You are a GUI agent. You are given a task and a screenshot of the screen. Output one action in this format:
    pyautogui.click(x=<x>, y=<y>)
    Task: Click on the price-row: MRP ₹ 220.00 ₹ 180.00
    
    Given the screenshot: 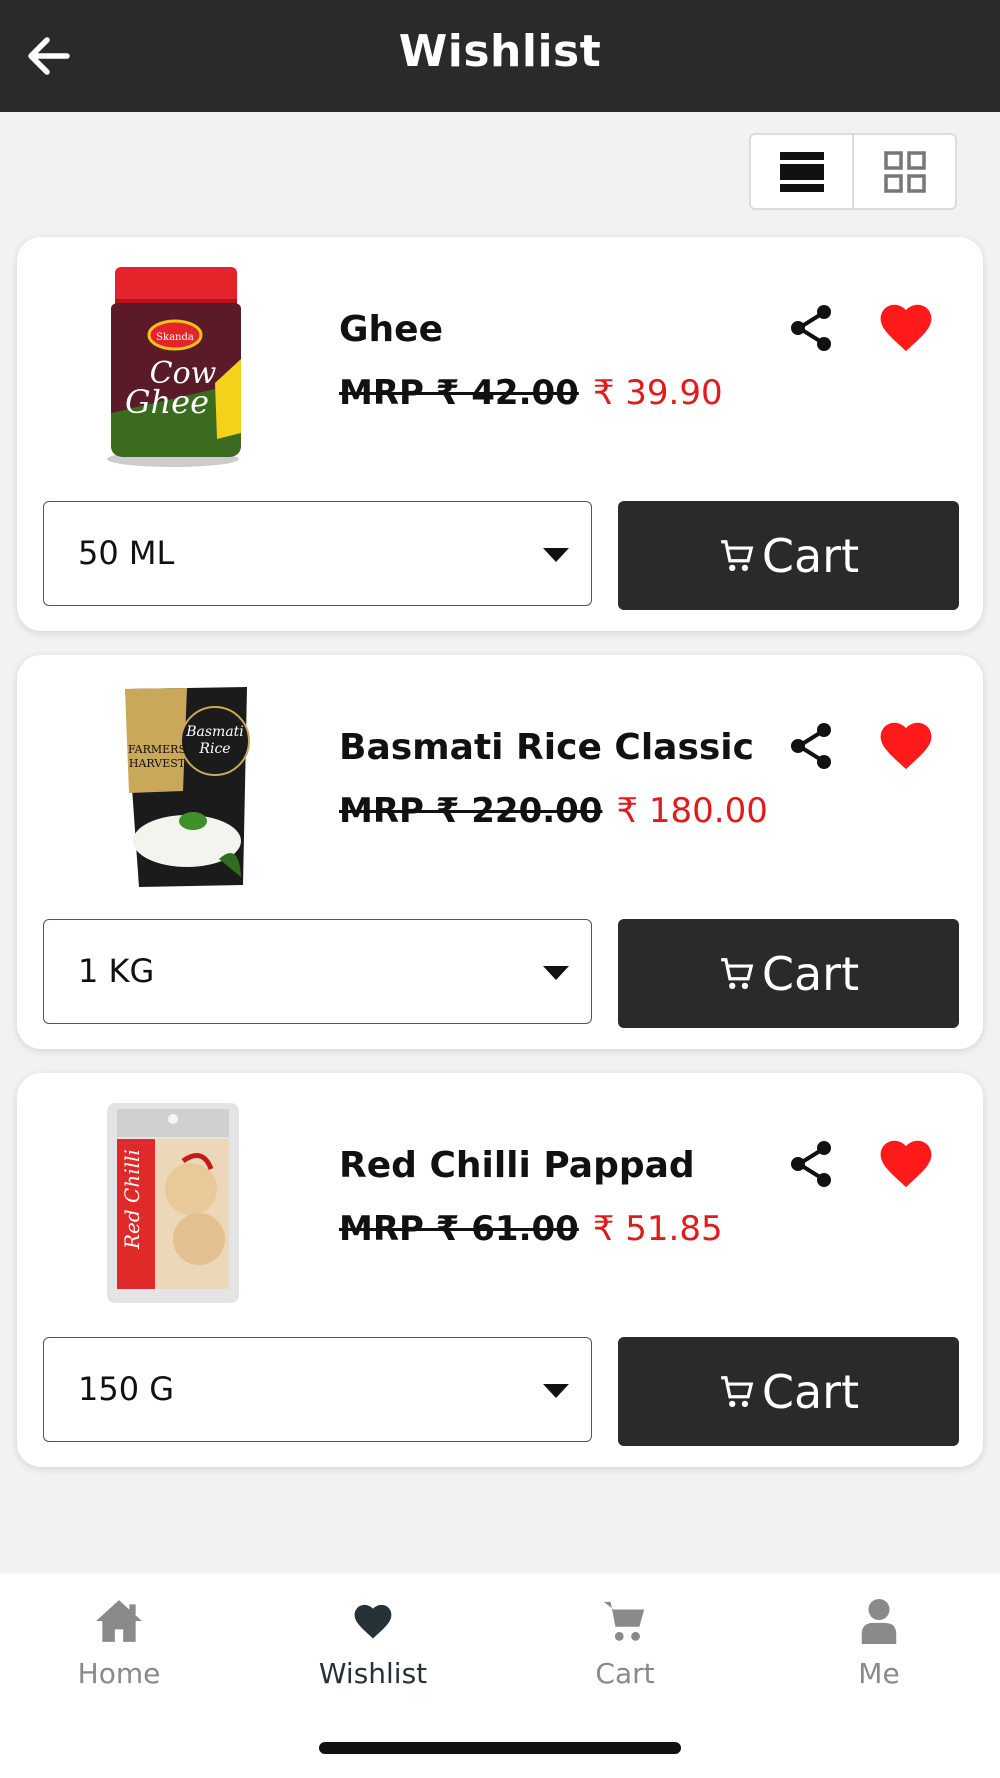 What is the action you would take?
    pyautogui.click(x=553, y=811)
    